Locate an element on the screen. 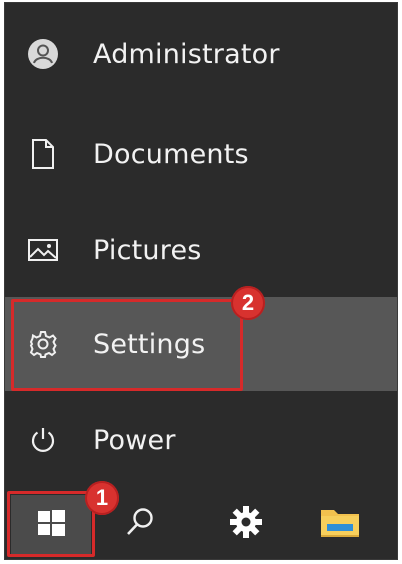  power-icon is located at coordinates (43, 440).